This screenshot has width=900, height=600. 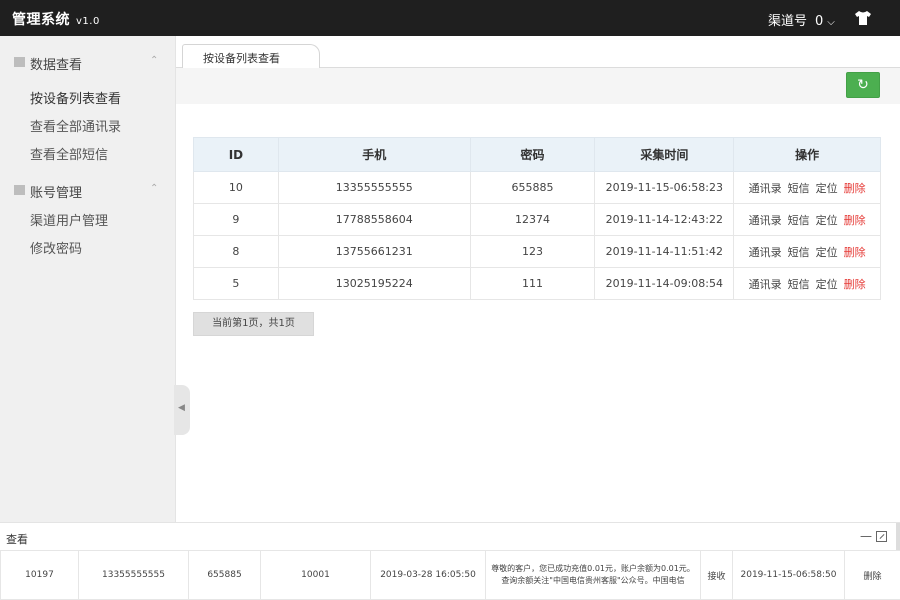 I want to click on cell-collect-time: 2019-11-15-06:58:50, so click(x=788, y=575).